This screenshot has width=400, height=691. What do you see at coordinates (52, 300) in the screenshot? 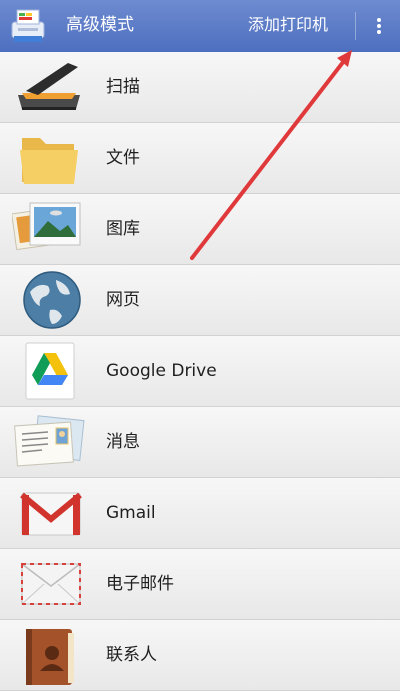
I see `globe-icon` at bounding box center [52, 300].